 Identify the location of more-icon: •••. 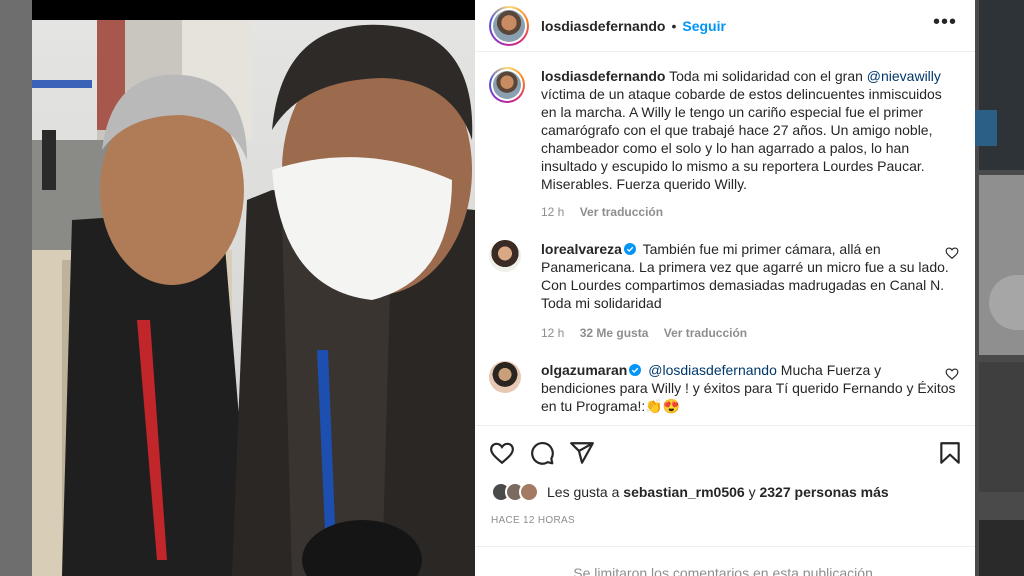
(945, 22).